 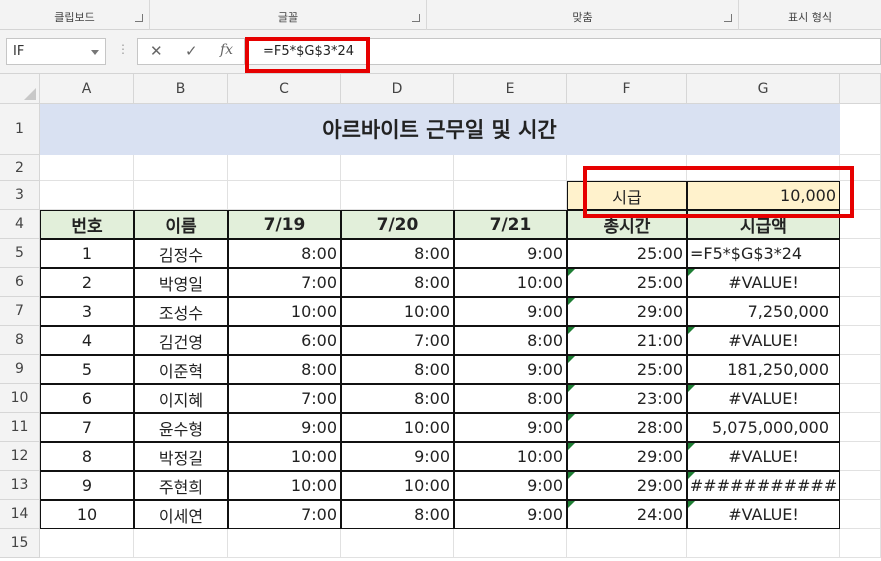 I want to click on table-header-c: 7/19, so click(x=284, y=224).